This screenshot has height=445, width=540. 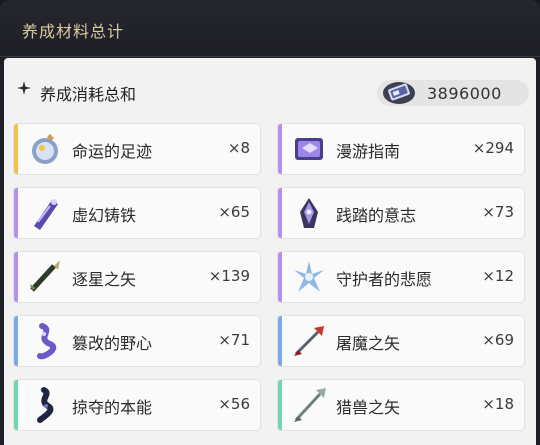 I want to click on star-chasing-arrow-icon, so click(x=45, y=277).